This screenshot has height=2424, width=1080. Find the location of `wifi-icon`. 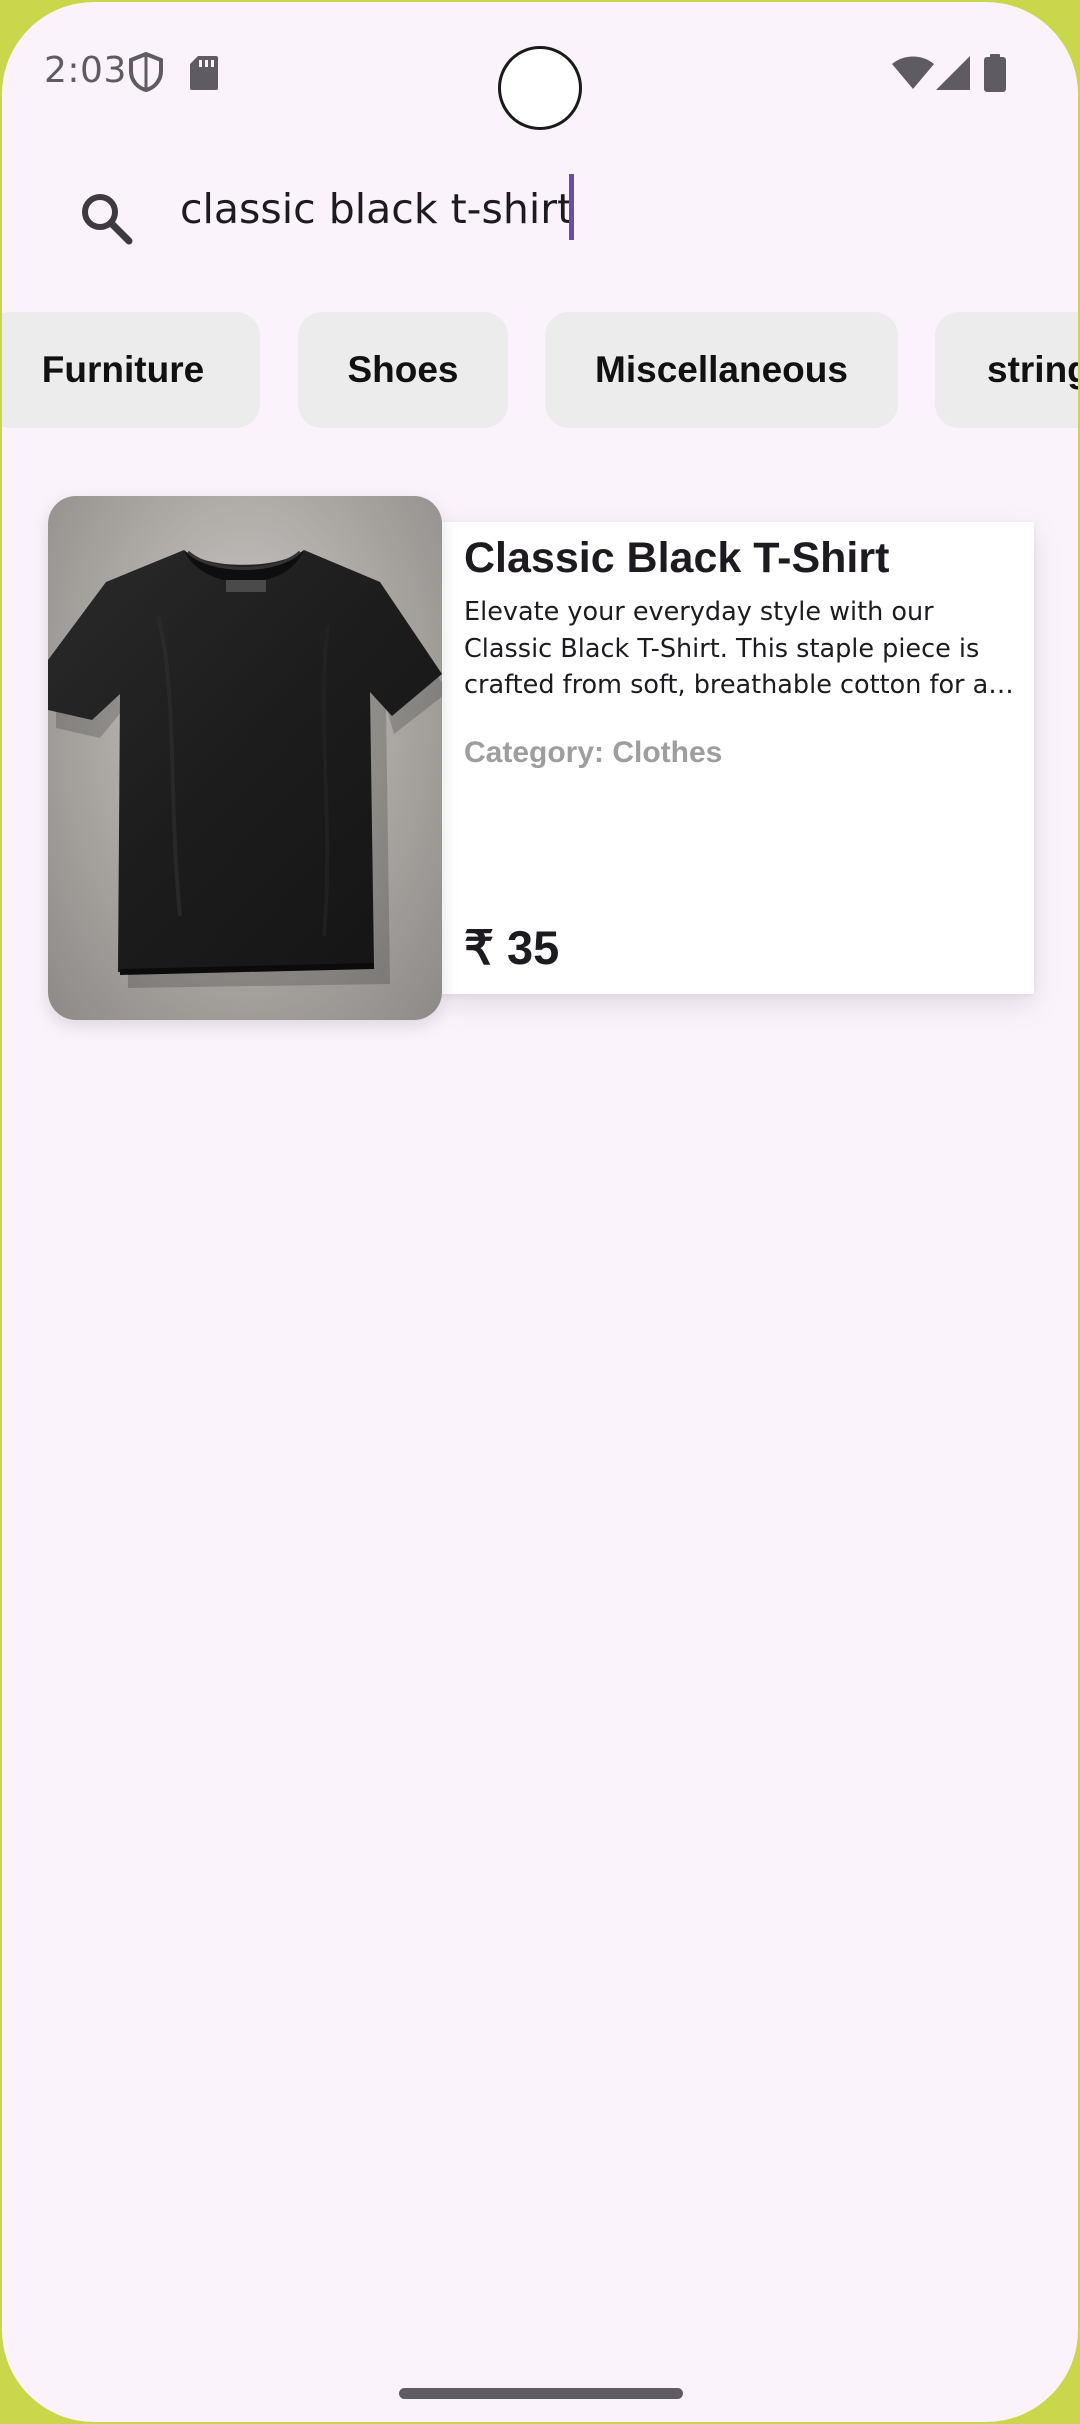

wifi-icon is located at coordinates (913, 72).